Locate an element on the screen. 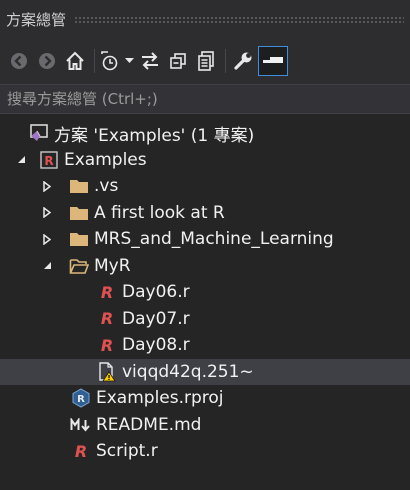 The height and width of the screenshot is (490, 410). preview-icon is located at coordinates (273, 60).